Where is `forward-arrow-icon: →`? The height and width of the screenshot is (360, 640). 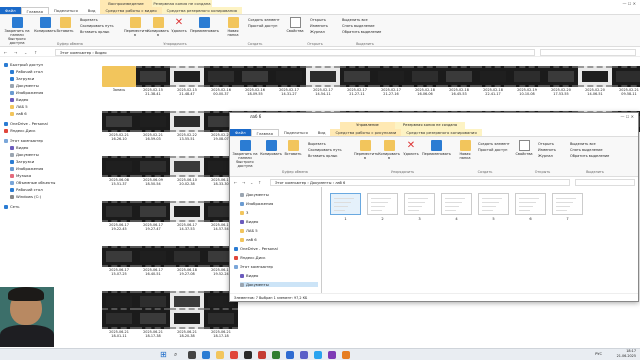
forward-arrow-icon: → is located at coordinates (15, 52).